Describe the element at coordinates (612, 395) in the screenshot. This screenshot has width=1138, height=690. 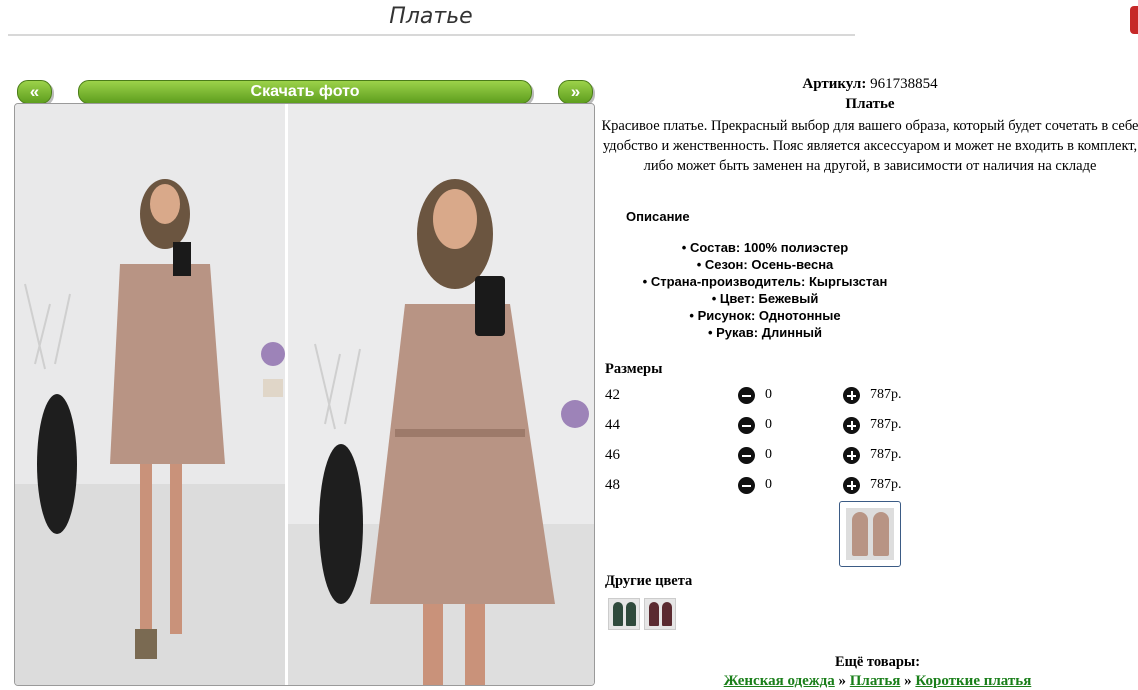
I see `size-label: 42` at that location.